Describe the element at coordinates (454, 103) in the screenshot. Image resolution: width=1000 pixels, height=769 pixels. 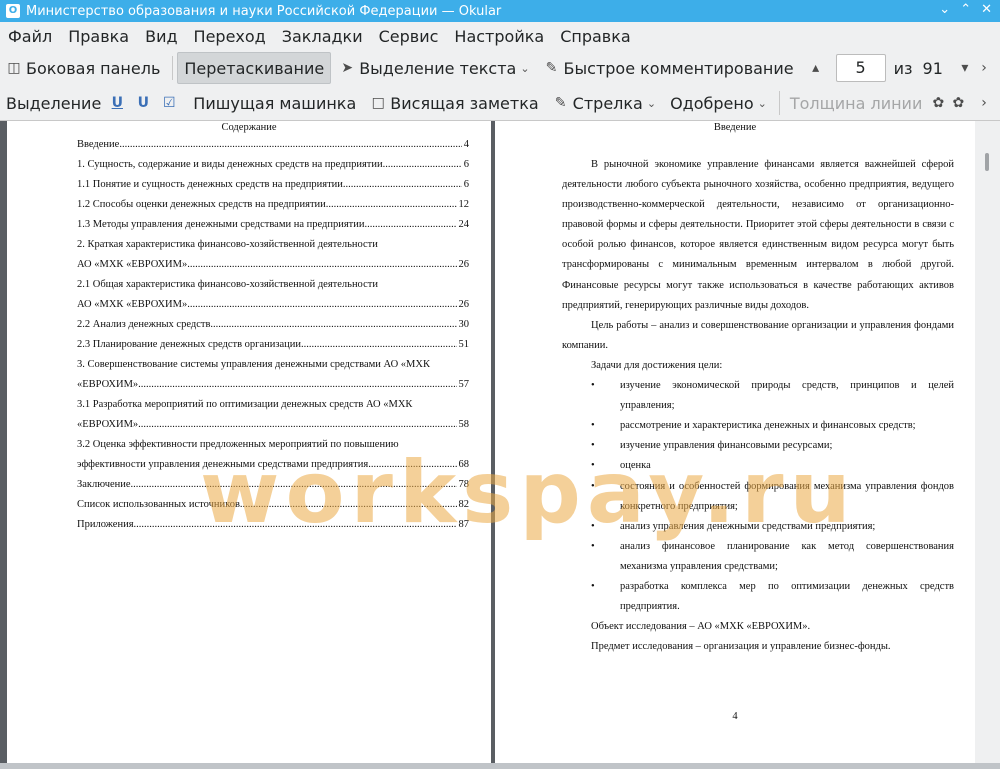
I see `popup-note-button: □ Висящая заметка` at that location.